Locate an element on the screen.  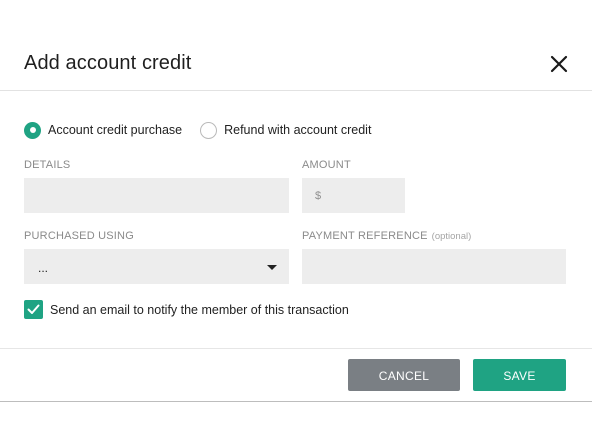
save-button: SAVE is located at coordinates (519, 375).